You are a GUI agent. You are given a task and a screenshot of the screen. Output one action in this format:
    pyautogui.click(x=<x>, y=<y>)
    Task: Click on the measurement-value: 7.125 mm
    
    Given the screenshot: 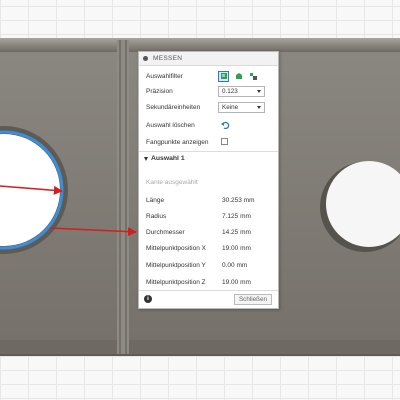 What is the action you would take?
    pyautogui.click(x=236, y=216)
    